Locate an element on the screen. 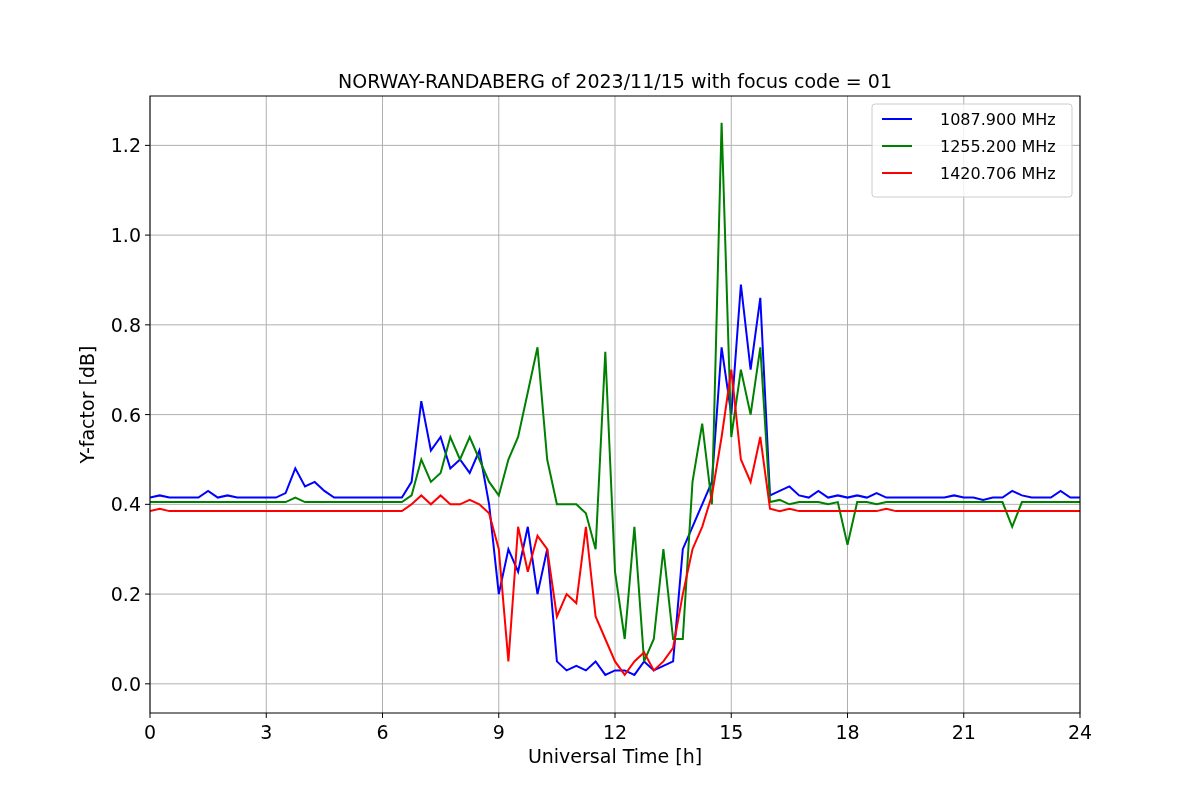 This screenshot has width=1200, height=800. y-tick-label: 0.4 is located at coordinates (125, 504).